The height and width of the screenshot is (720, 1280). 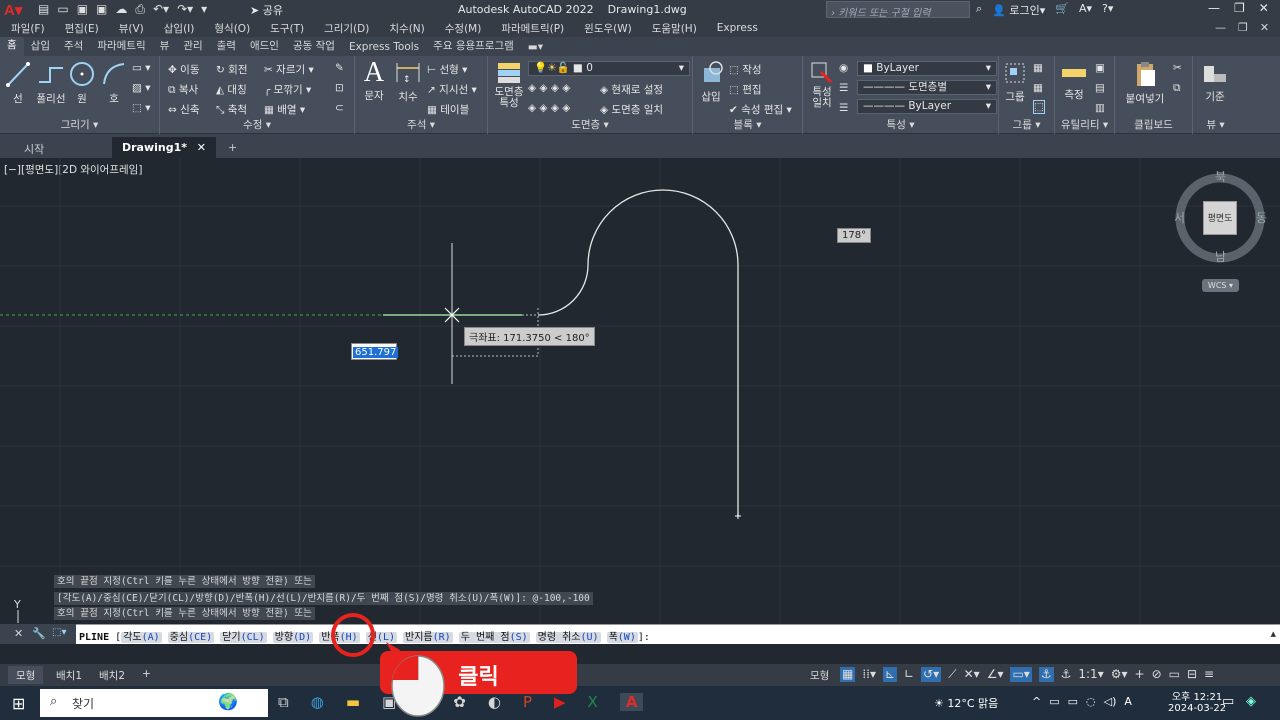 What do you see at coordinates (183, 109) in the screenshot?
I see `stretch-button: ⇔ 신축` at bounding box center [183, 109].